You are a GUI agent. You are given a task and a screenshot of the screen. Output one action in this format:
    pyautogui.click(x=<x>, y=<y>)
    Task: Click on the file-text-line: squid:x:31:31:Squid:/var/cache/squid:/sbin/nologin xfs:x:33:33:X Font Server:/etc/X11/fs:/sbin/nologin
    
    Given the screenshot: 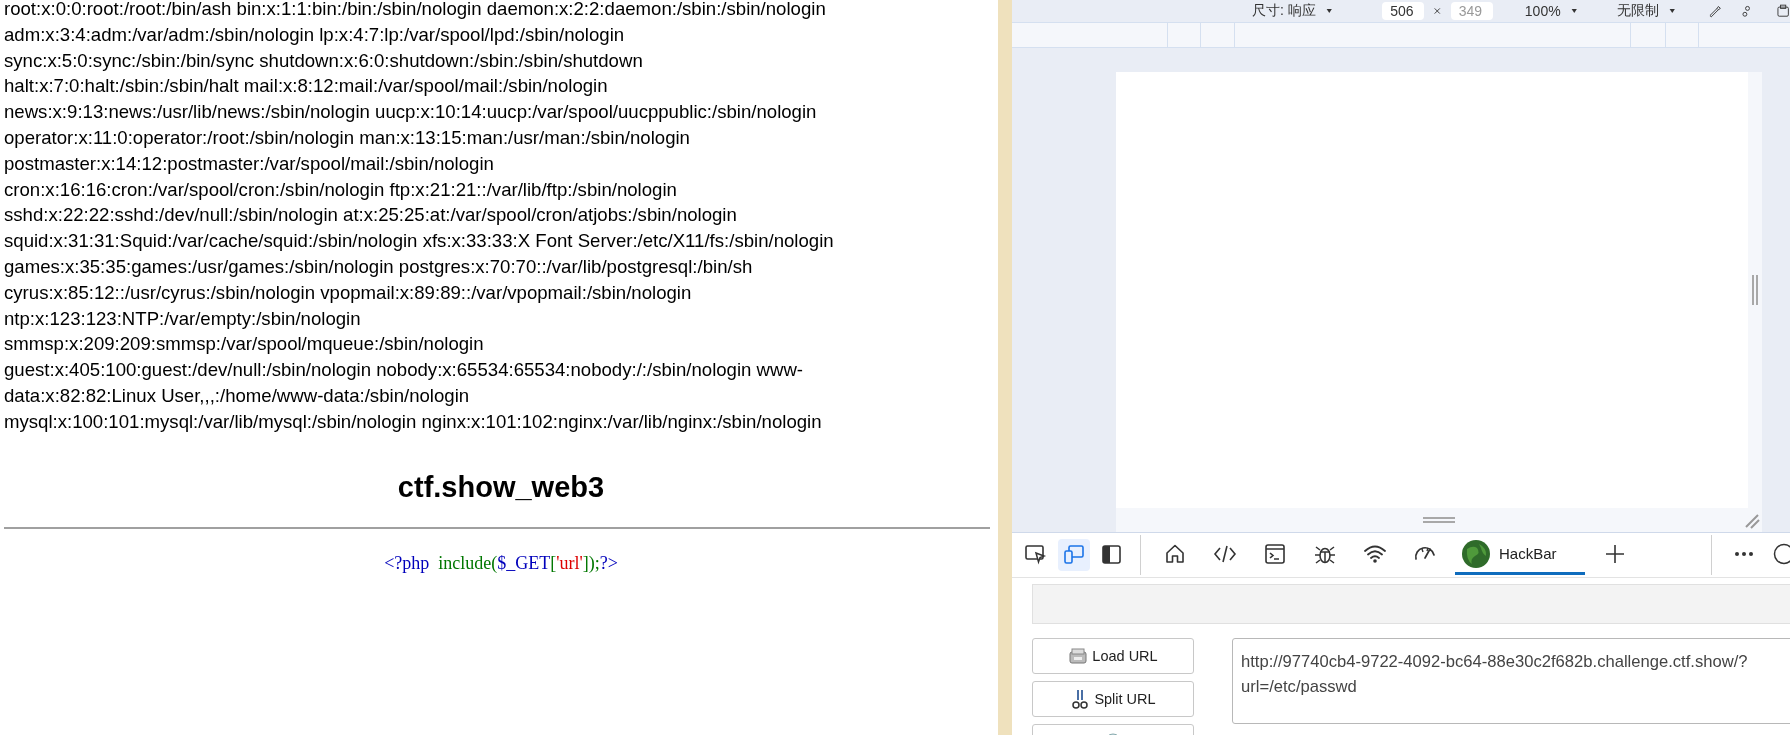 What is the action you would take?
    pyautogui.click(x=419, y=241)
    